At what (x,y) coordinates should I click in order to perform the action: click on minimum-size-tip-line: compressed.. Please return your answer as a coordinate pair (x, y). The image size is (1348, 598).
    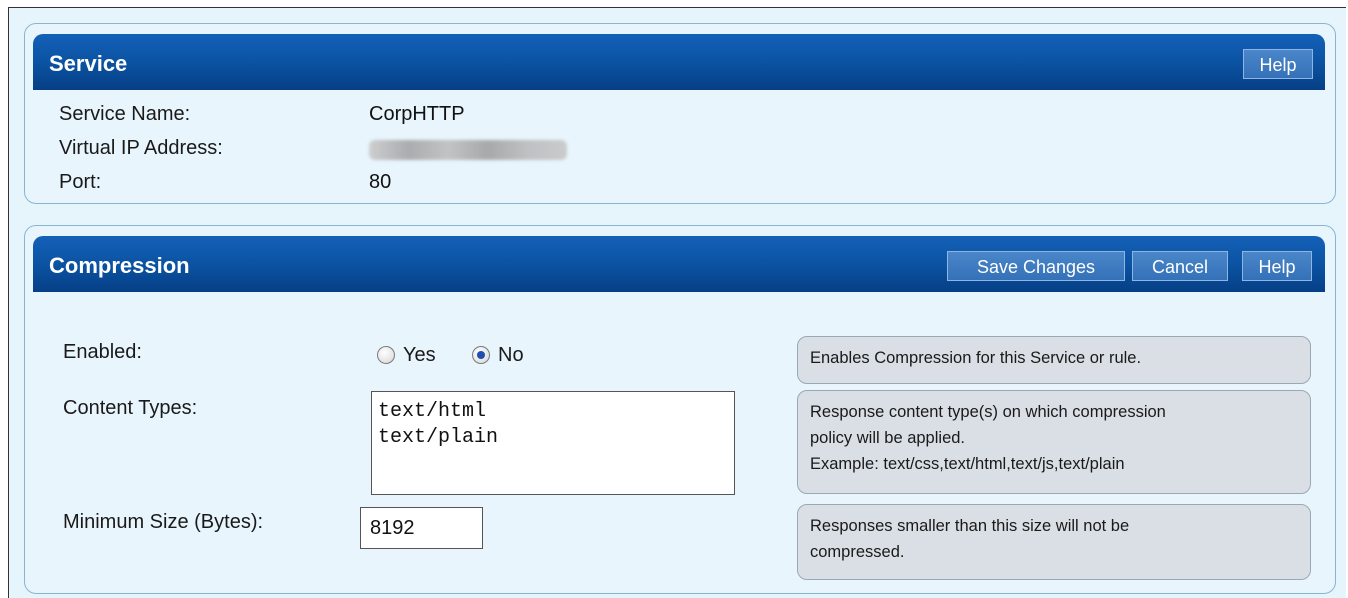
    Looking at the image, I should click on (857, 552).